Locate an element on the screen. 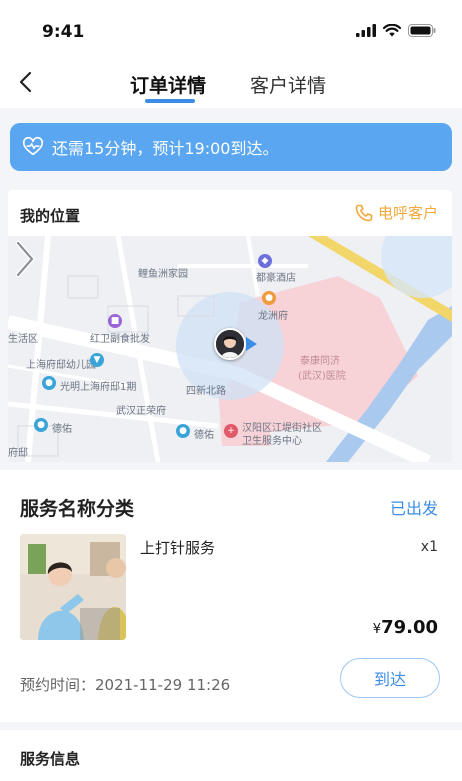 This screenshot has width=462, height=781. navigation-bar: 订单详情 客户详情 is located at coordinates (231, 82).